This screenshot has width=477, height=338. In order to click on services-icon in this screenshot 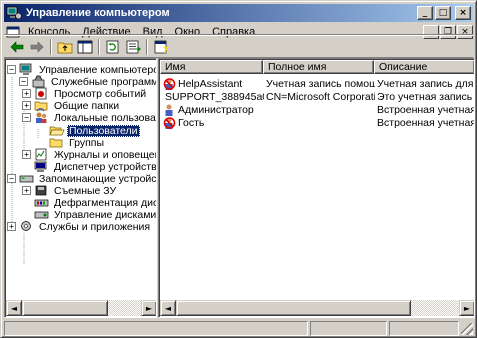, I will do `click(26, 226)`.